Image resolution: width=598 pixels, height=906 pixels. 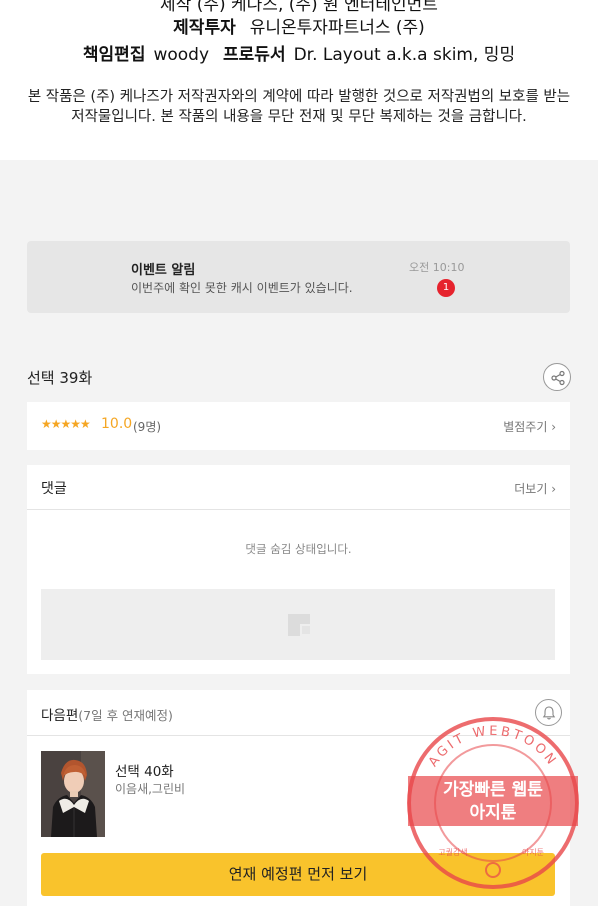 What do you see at coordinates (125, 715) in the screenshot?
I see `next-schedule: (7일 후 연재예정)` at bounding box center [125, 715].